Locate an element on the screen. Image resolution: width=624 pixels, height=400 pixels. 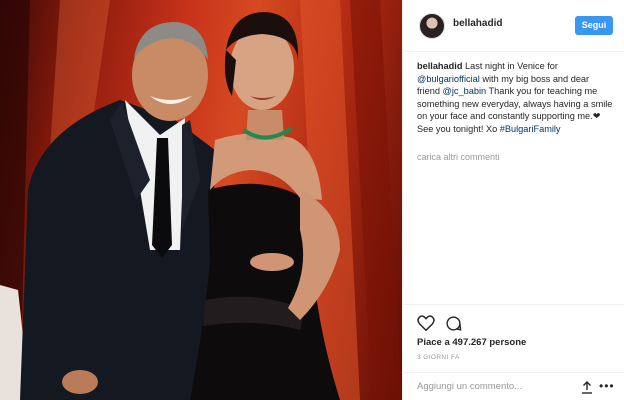
mention-jc-babin: @jc_babin is located at coordinates (465, 91).